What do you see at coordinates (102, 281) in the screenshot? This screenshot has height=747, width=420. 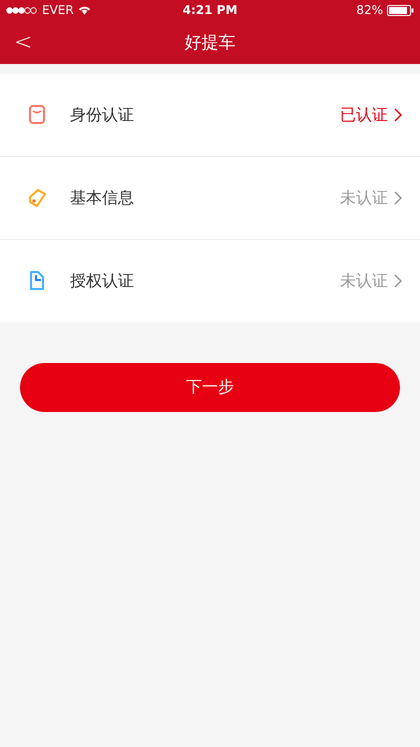 I see `item-label: 授权认证` at bounding box center [102, 281].